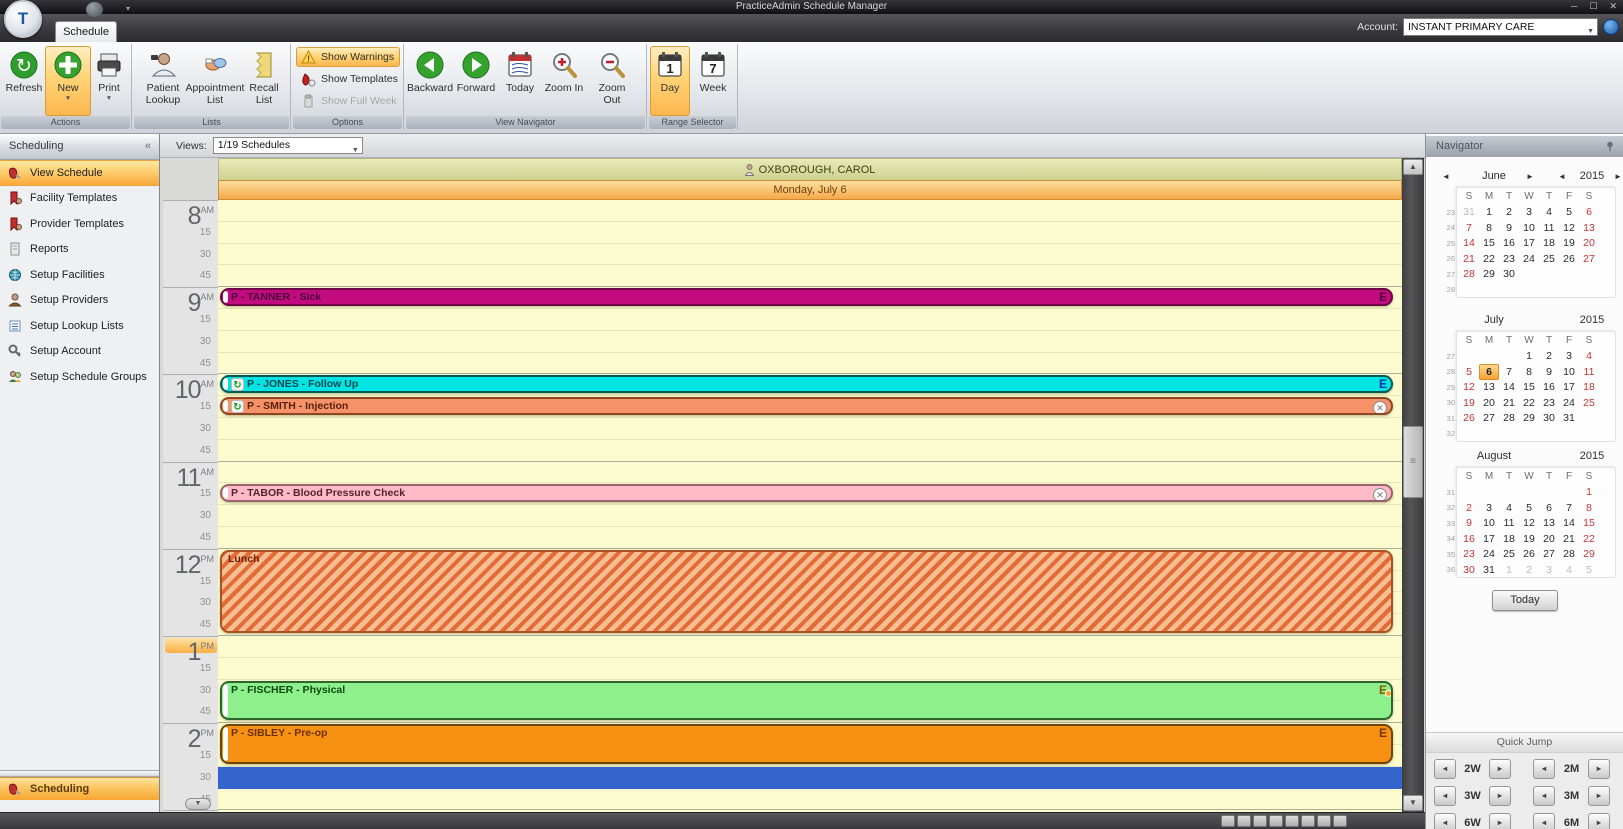  Describe the element at coordinates (1589, 387) in the screenshot. I see `day-cell: 18` at that location.